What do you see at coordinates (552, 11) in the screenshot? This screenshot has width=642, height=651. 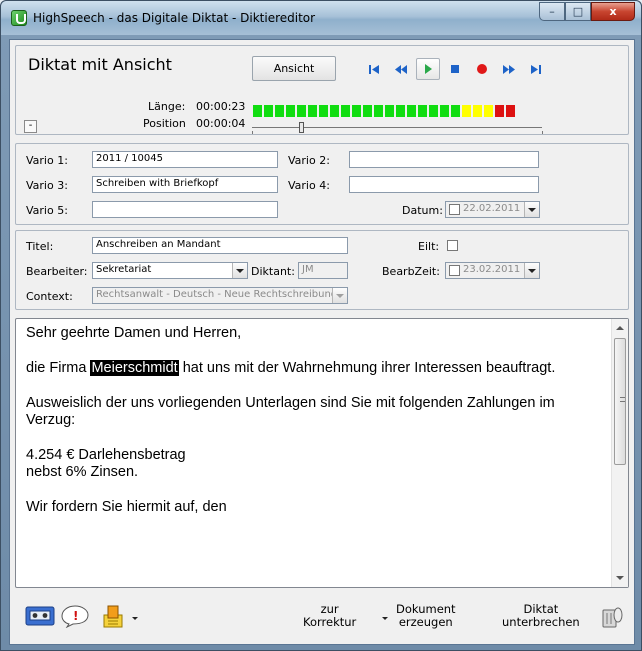 I see `minimize-button: –` at bounding box center [552, 11].